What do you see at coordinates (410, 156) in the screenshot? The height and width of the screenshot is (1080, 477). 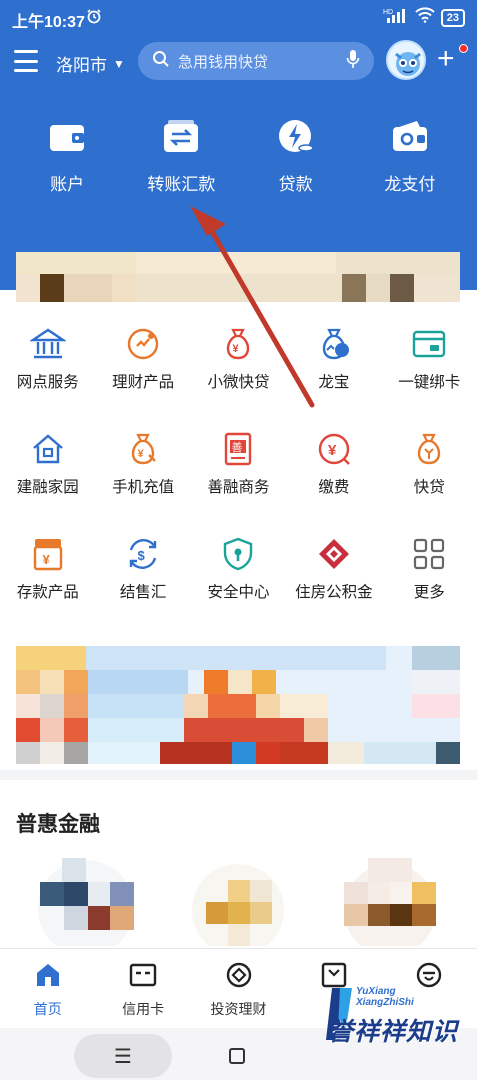 I see `quick-action-long-pay: 龙支付` at bounding box center [410, 156].